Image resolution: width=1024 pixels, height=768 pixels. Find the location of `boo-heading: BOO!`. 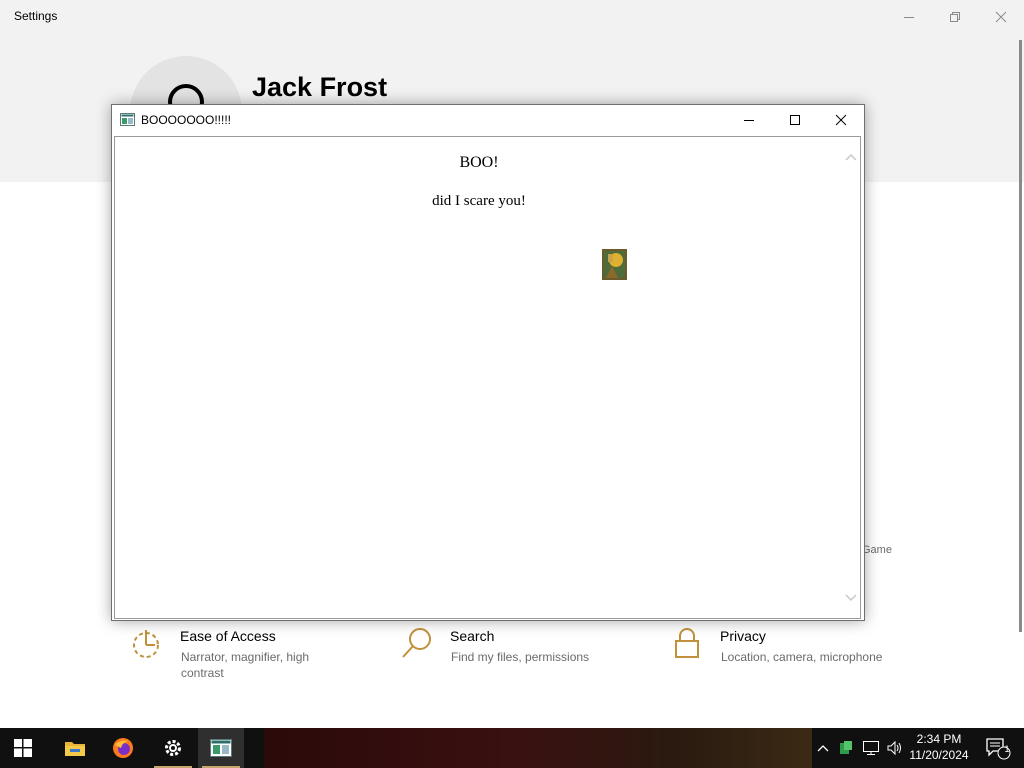

boo-heading: BOO! is located at coordinates (479, 162).